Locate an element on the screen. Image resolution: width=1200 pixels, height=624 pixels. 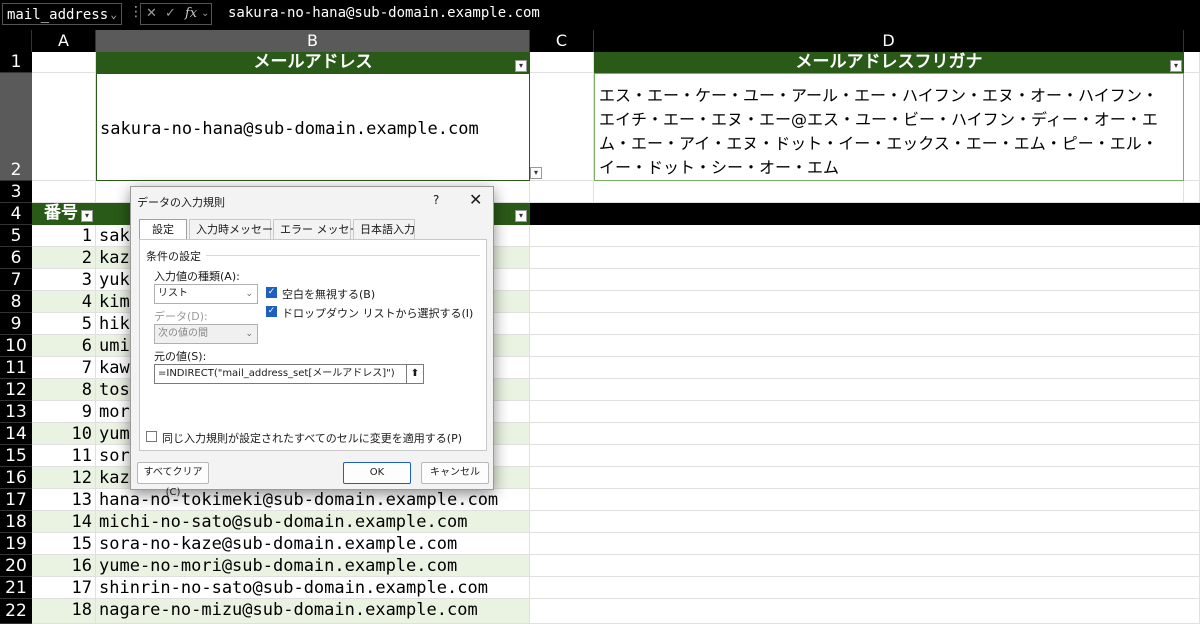
table-cell-number: 10 is located at coordinates (64, 434).